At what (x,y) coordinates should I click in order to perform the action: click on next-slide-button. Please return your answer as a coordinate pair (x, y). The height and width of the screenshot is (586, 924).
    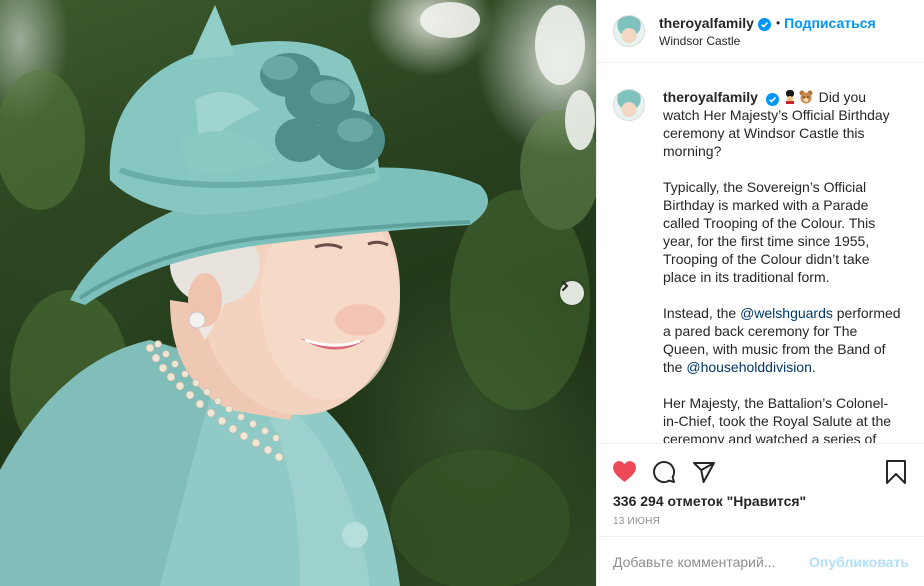
    Looking at the image, I should click on (572, 293).